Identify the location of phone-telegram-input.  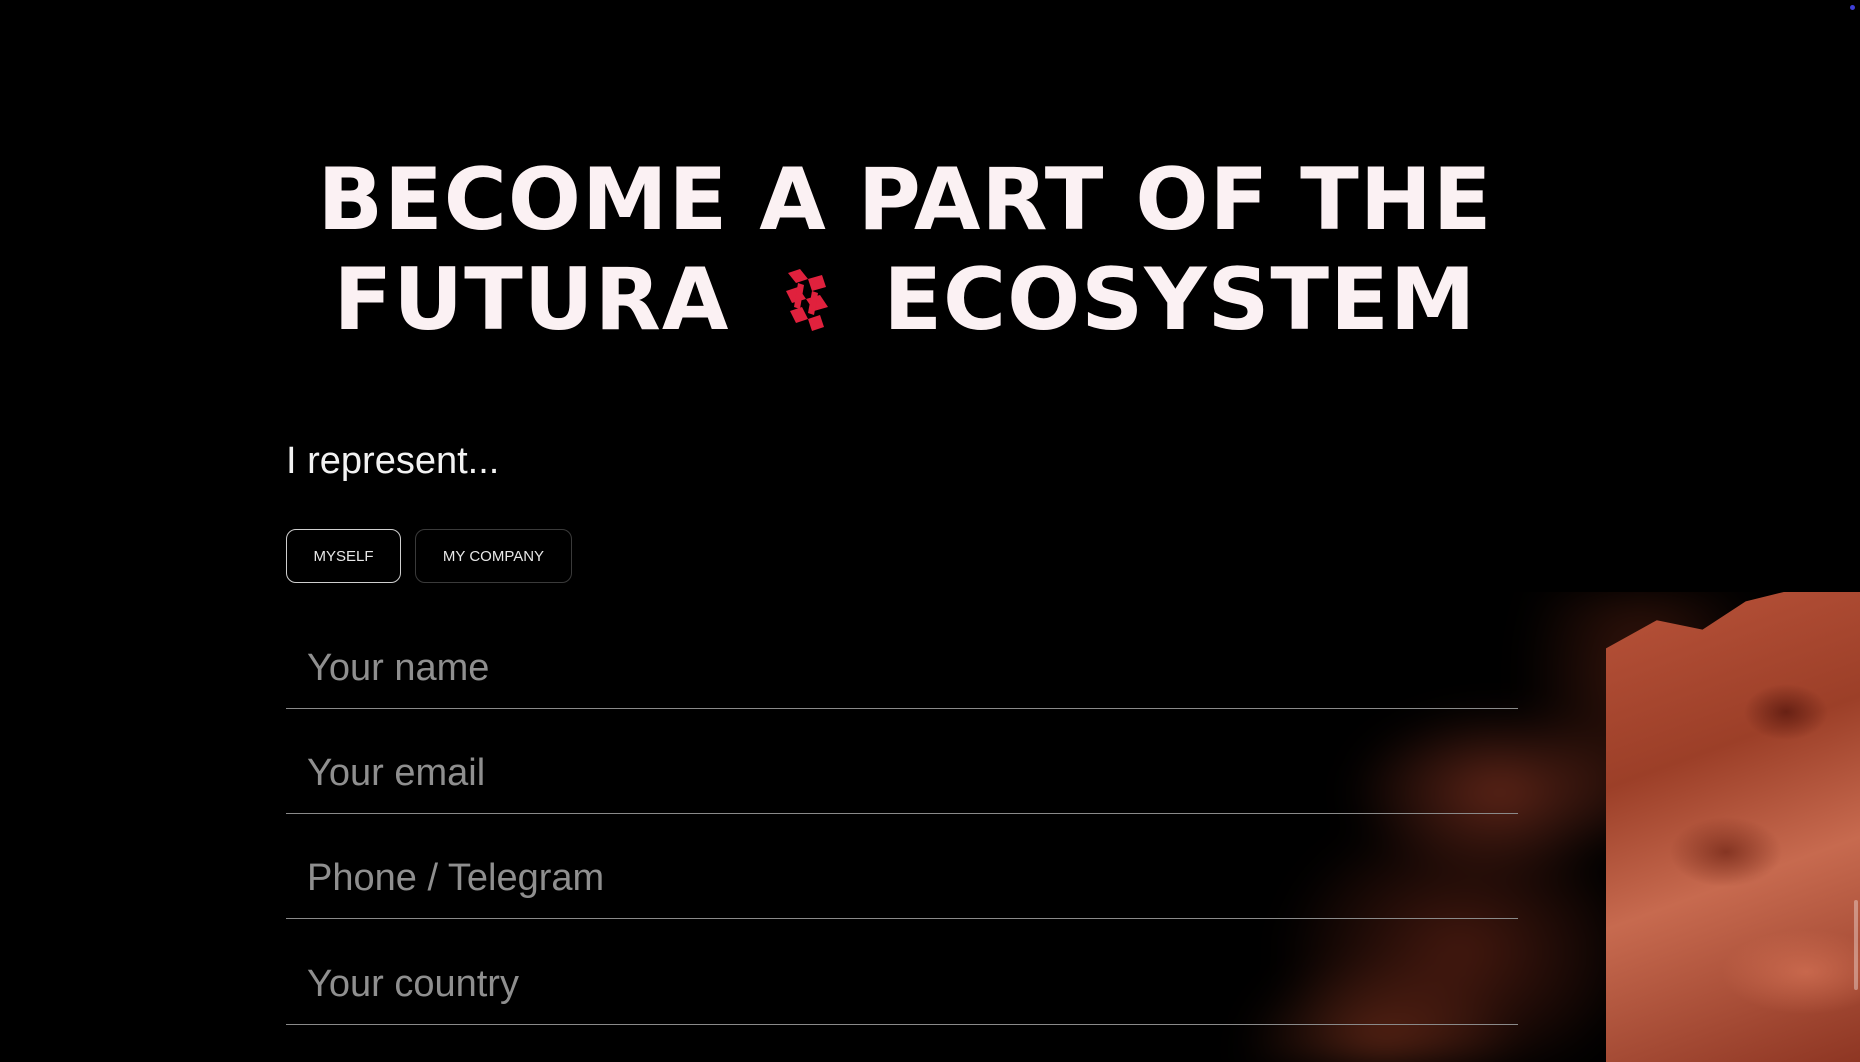
(897, 878).